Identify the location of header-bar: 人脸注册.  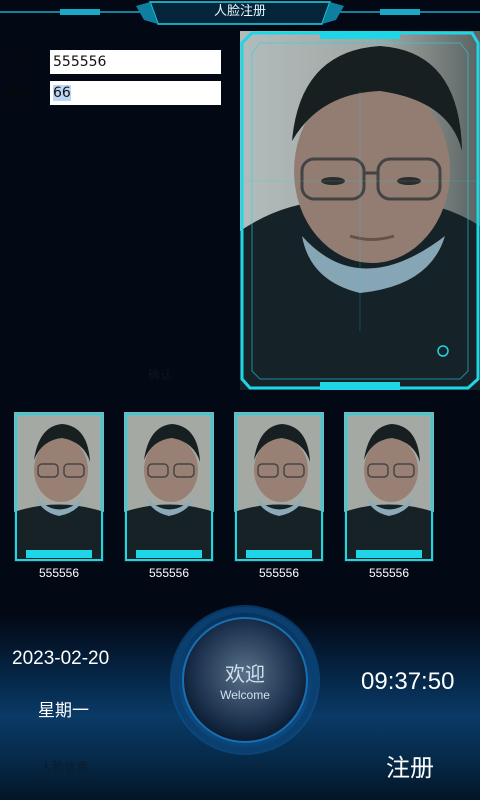
(240, 13).